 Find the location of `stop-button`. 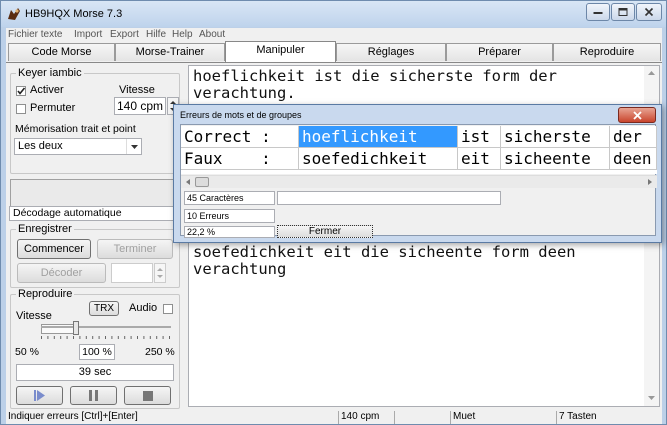

stop-button is located at coordinates (147, 395).